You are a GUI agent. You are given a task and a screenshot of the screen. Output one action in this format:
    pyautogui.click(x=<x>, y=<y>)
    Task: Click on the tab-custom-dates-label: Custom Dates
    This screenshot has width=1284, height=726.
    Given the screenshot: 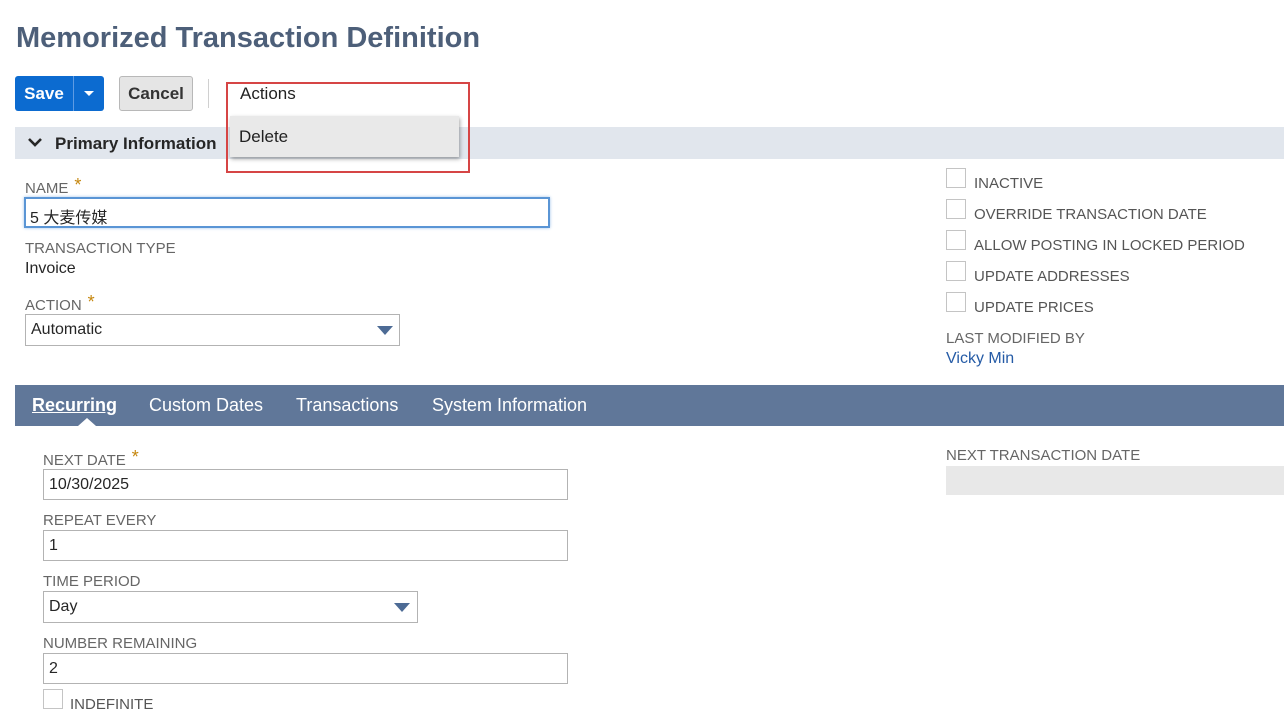 What is the action you would take?
    pyautogui.click(x=206, y=405)
    